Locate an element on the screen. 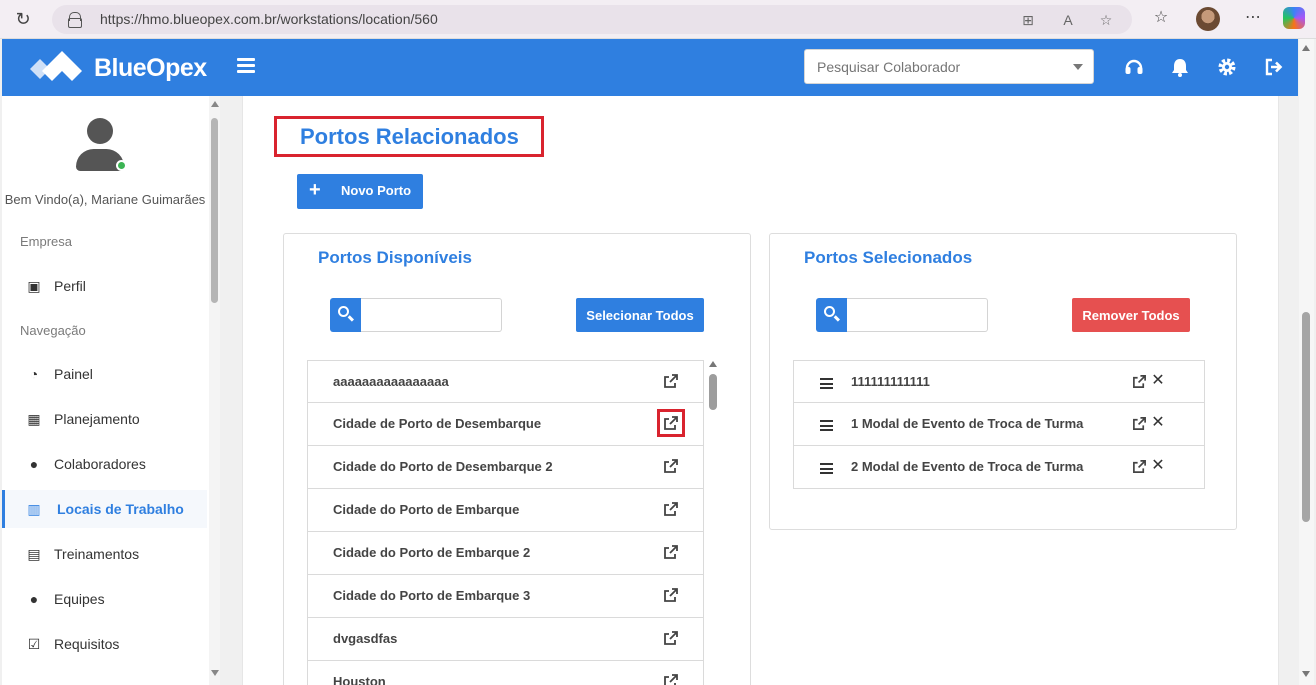  sidebar-item-label: Painel is located at coordinates (73, 374).